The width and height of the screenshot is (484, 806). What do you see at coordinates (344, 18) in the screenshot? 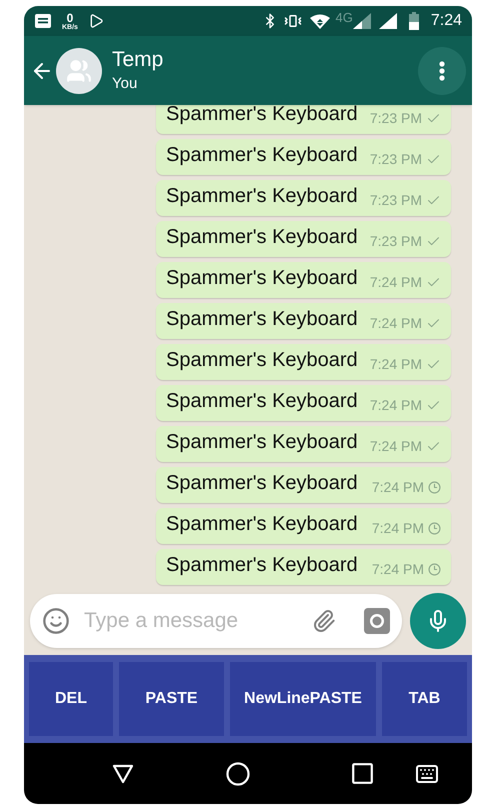
I see `network-type: 4G` at bounding box center [344, 18].